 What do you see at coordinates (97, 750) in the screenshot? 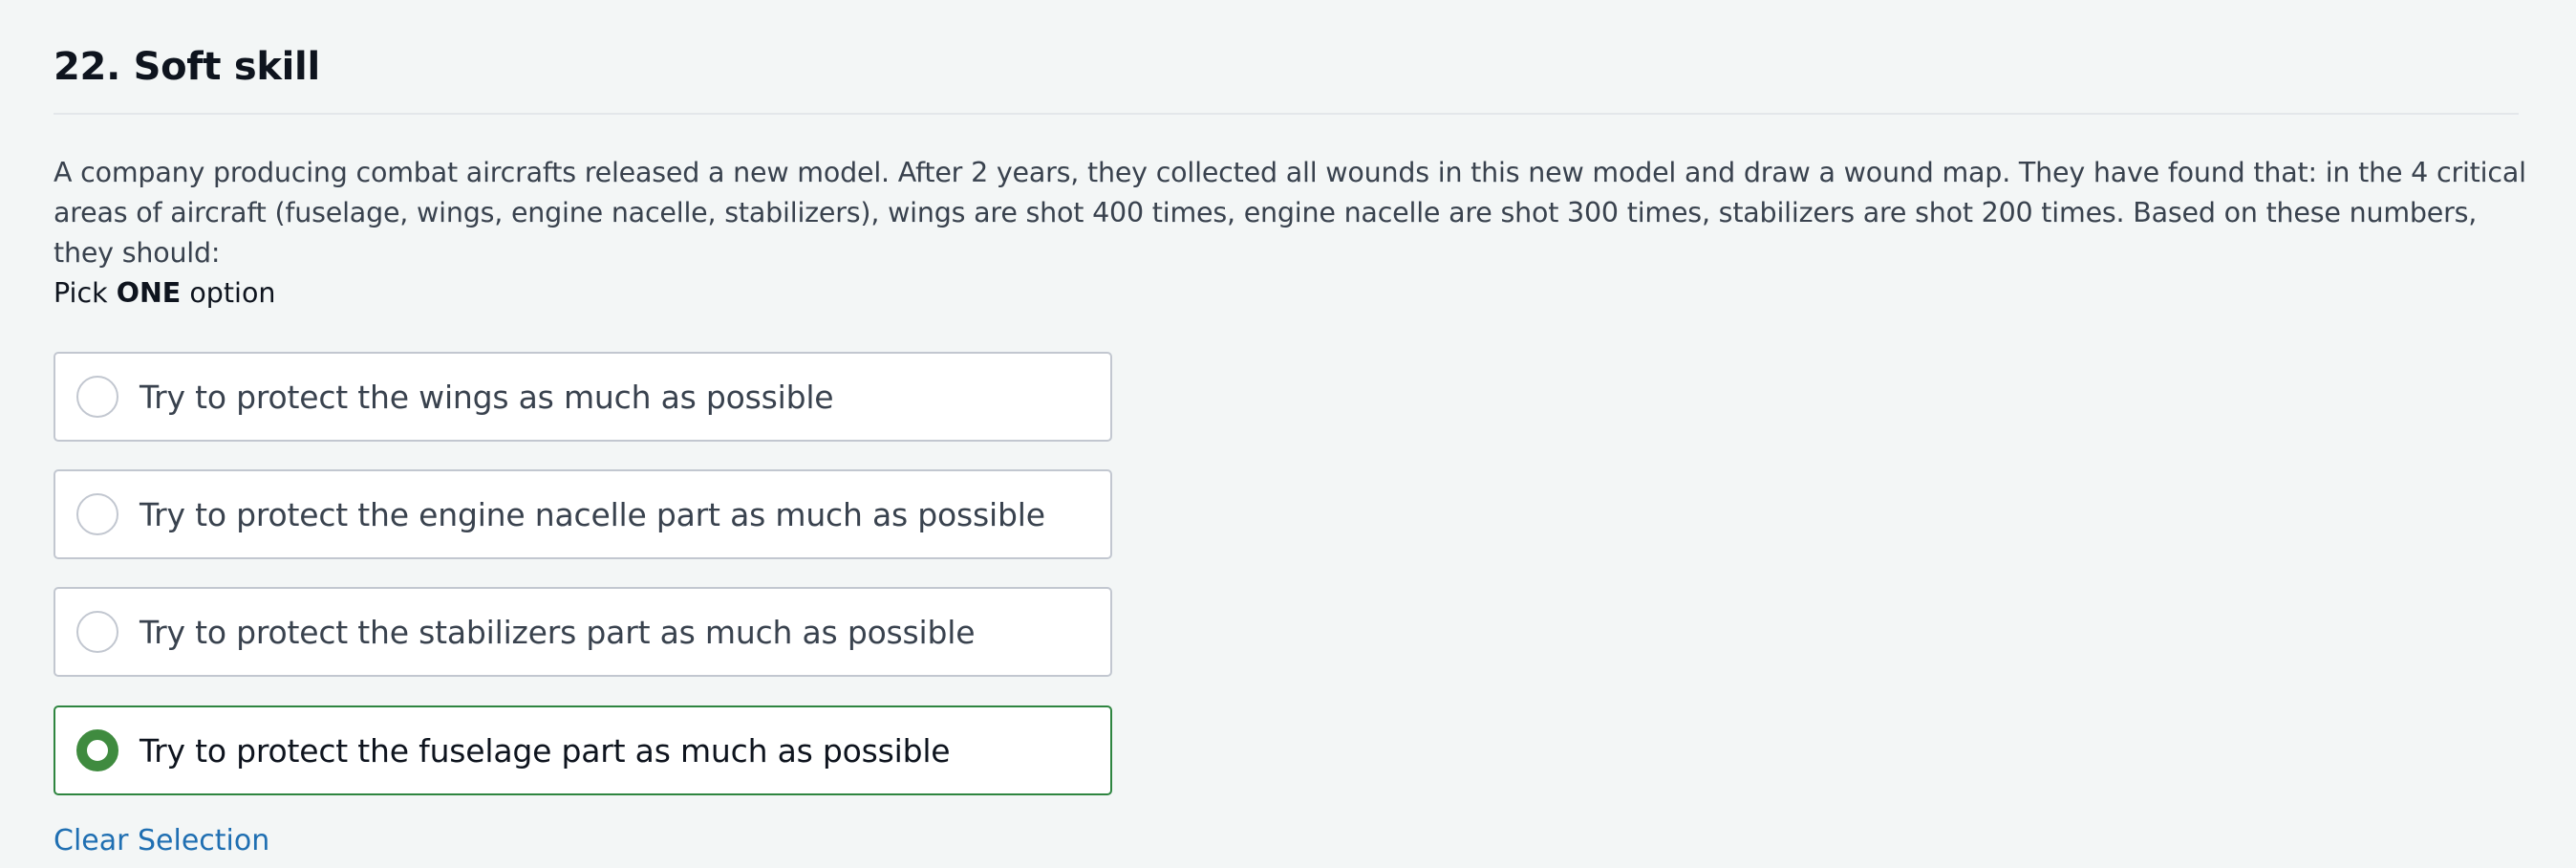
I see `radio-button-checked` at bounding box center [97, 750].